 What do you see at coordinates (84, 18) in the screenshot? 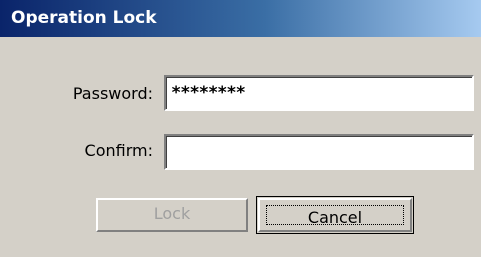
I see `dialog-title: Operation Lock` at bounding box center [84, 18].